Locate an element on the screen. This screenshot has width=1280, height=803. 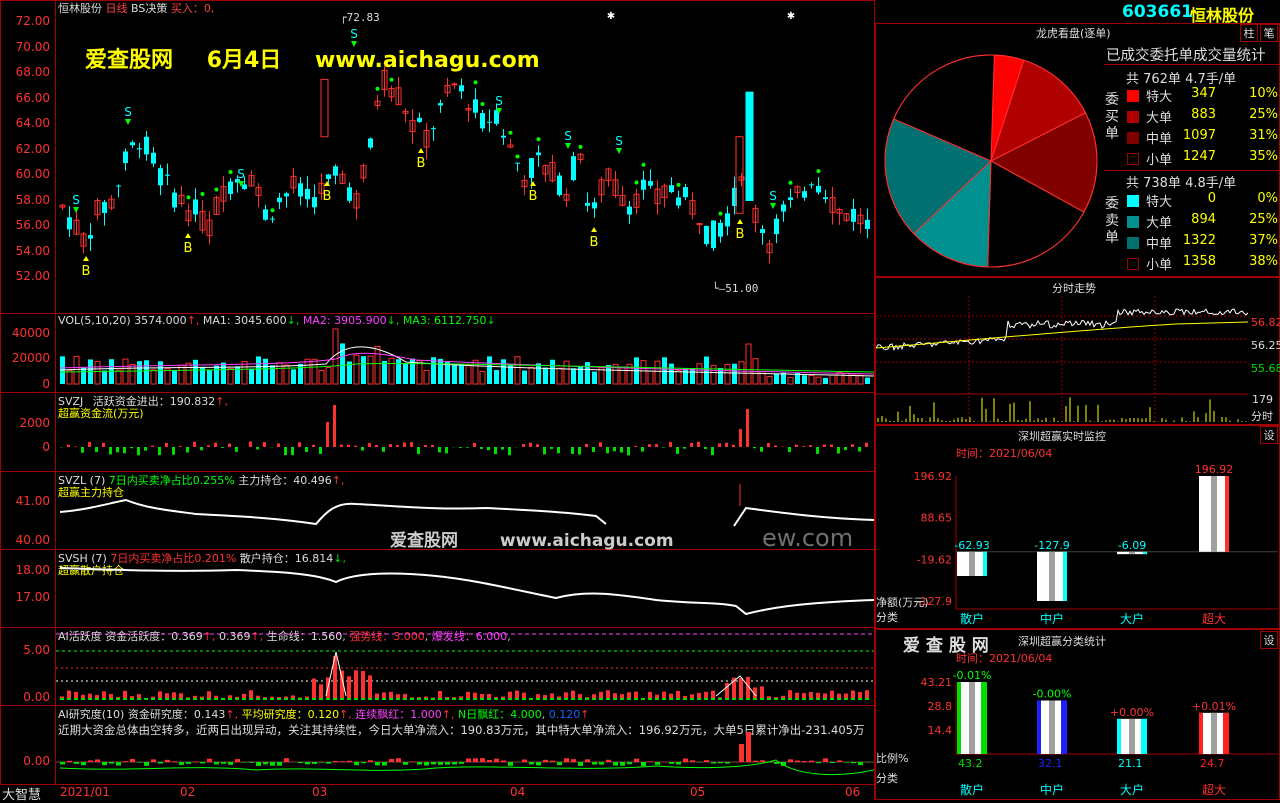
volume-chart is located at coordinates (465, 353).